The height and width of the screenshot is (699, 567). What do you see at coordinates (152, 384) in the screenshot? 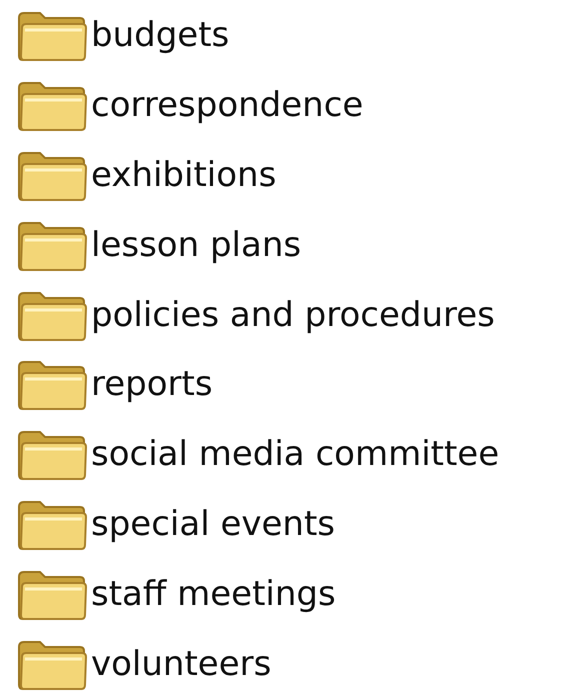
I see `folder-name: reports` at bounding box center [152, 384].